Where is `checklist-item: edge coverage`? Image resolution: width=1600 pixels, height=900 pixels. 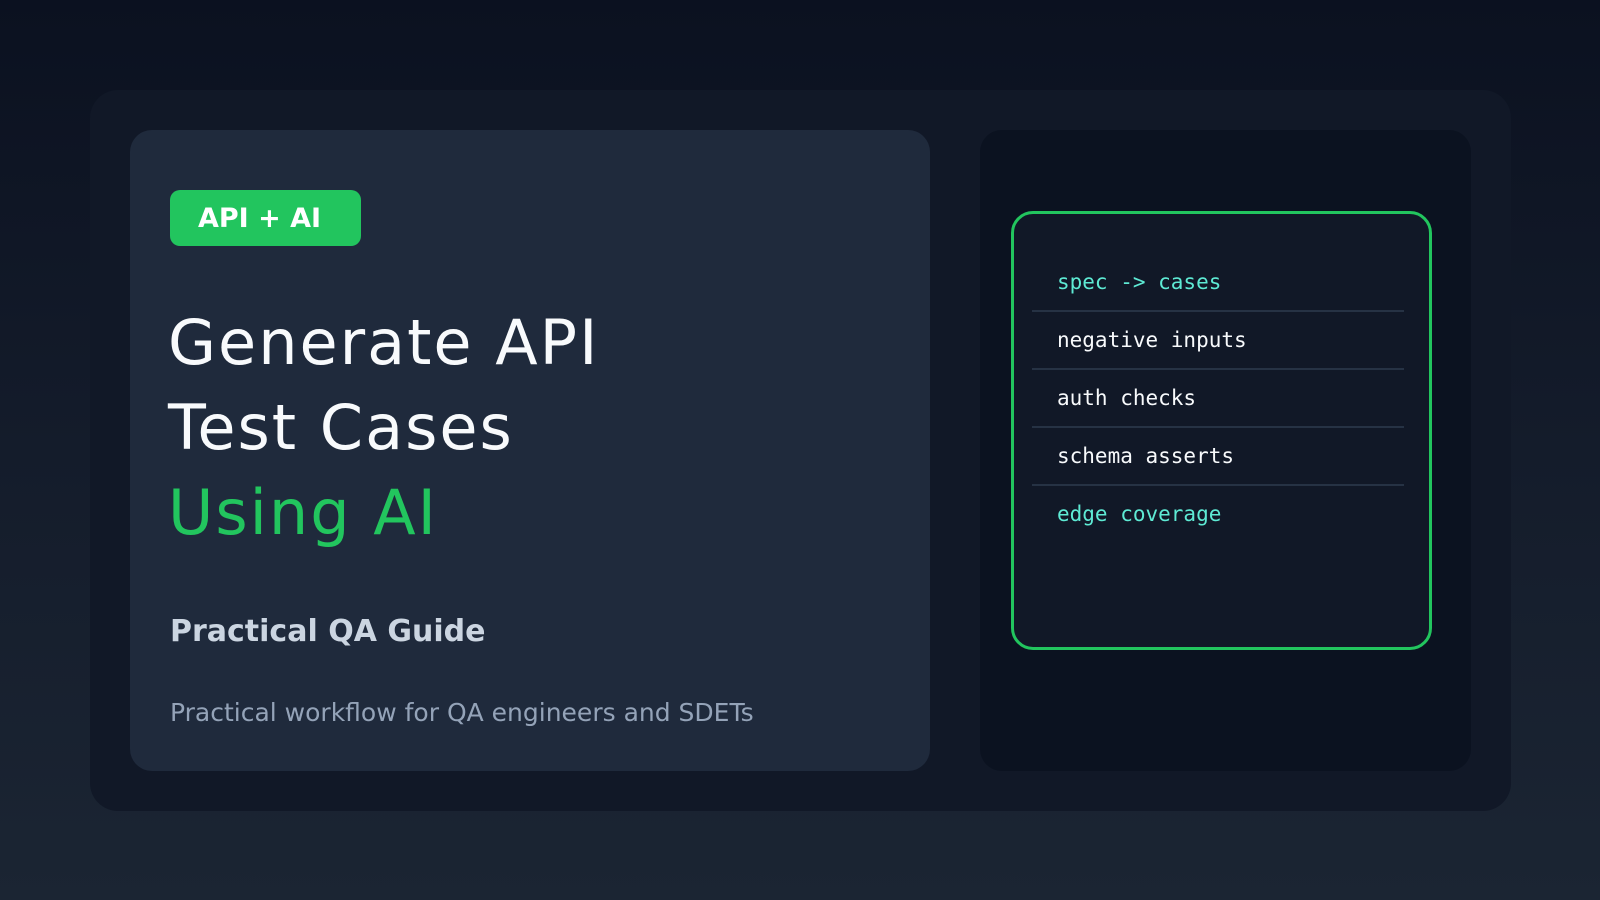 checklist-item: edge coverage is located at coordinates (1139, 514).